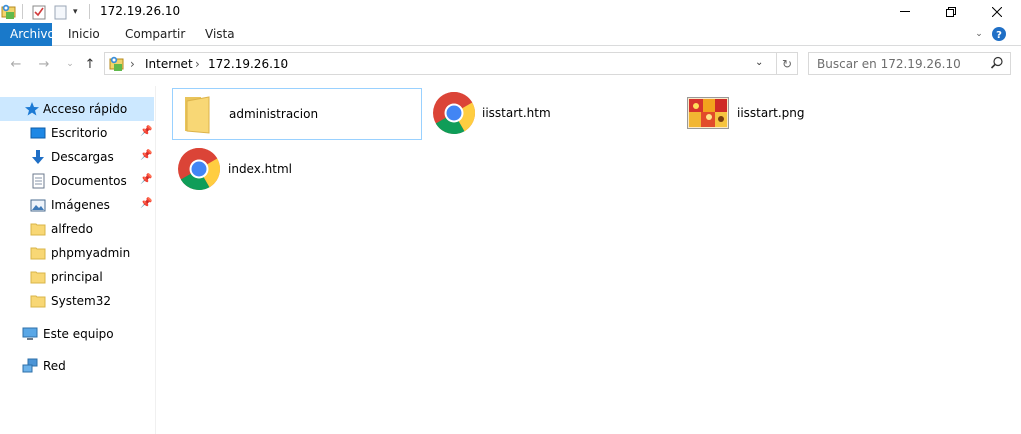 Image resolution: width=1021 pixels, height=434 pixels. Describe the element at coordinates (81, 301) in the screenshot. I see `sidebar-item-label: System32` at that location.